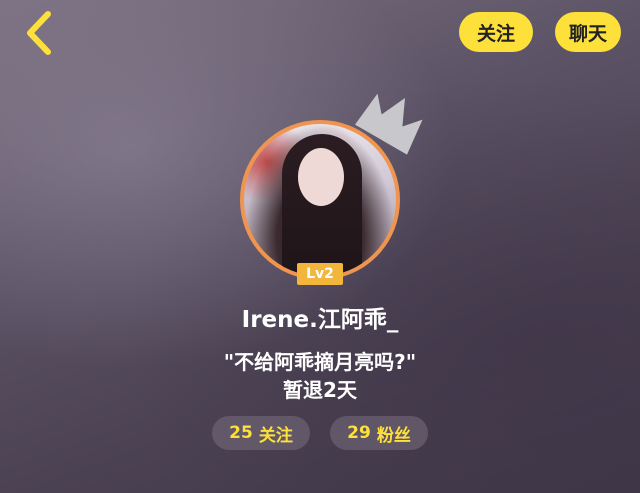 The width and height of the screenshot is (640, 493). Describe the element at coordinates (241, 433) in the screenshot. I see `following-count: 25` at that location.